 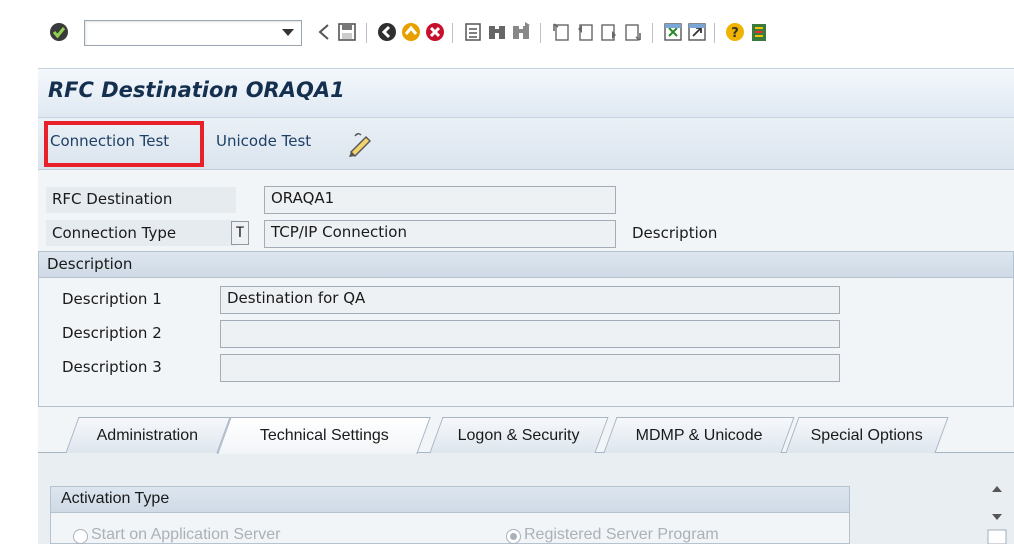 I want to click on tab-label: Administration, so click(x=148, y=435).